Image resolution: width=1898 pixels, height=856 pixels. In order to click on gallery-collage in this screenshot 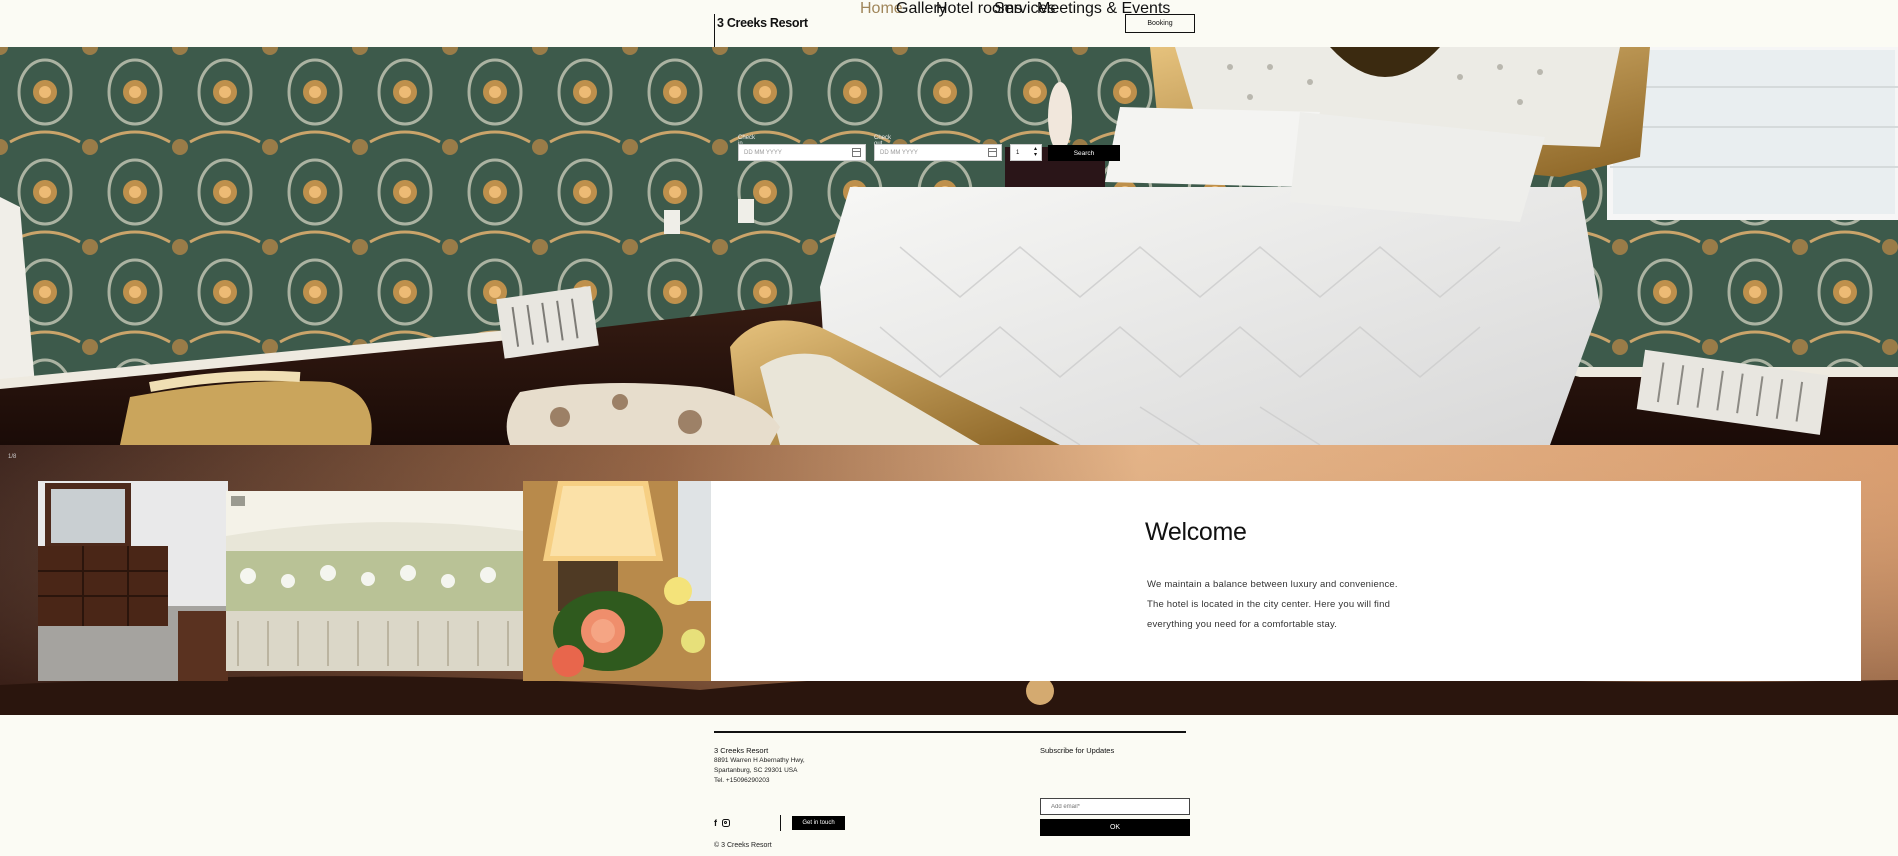, I will do `click(374, 581)`.